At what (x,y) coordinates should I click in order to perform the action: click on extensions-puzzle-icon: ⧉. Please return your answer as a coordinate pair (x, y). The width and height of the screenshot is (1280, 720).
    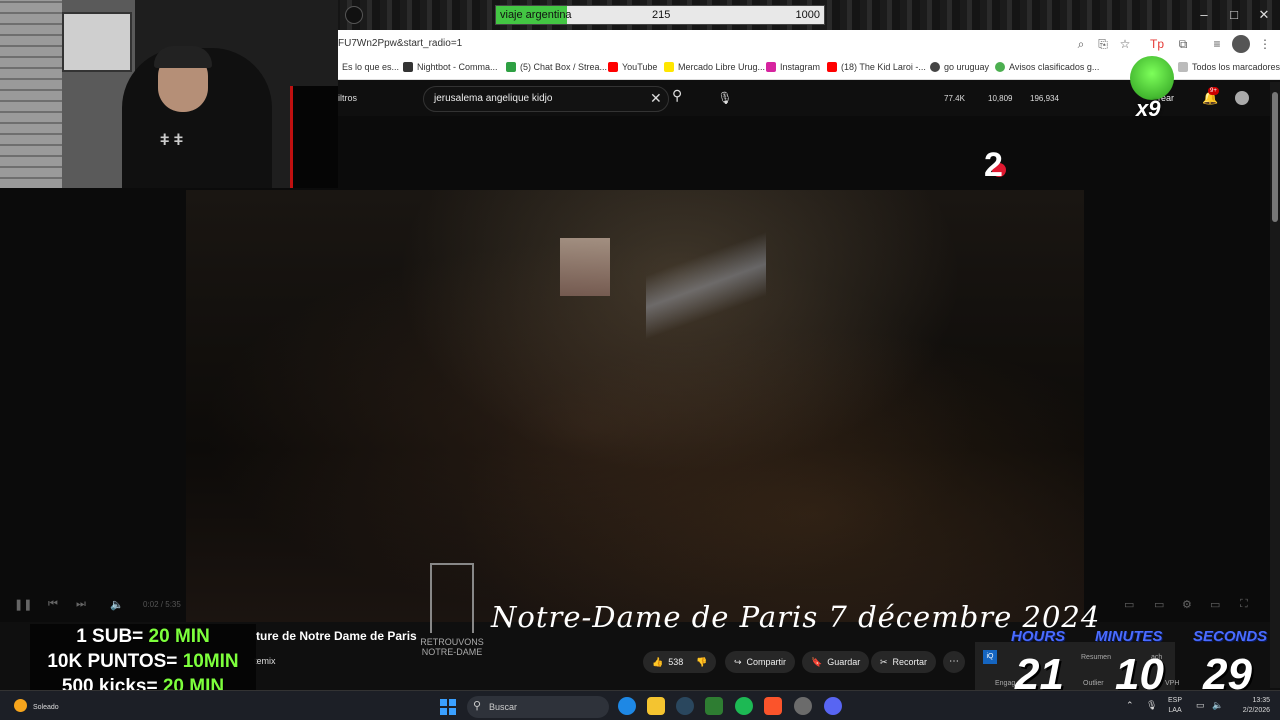
    Looking at the image, I should click on (1183, 44).